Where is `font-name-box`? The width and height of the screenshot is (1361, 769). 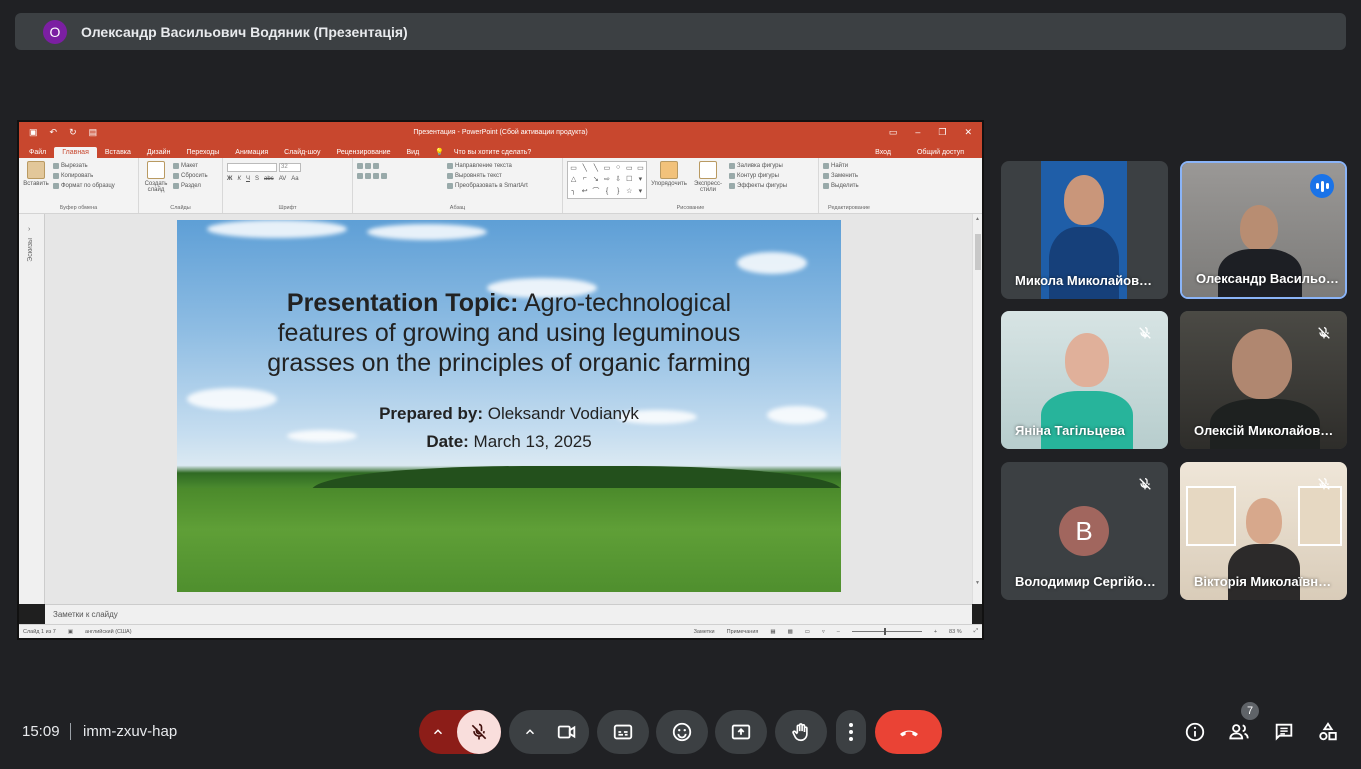
font-name-box is located at coordinates (252, 167).